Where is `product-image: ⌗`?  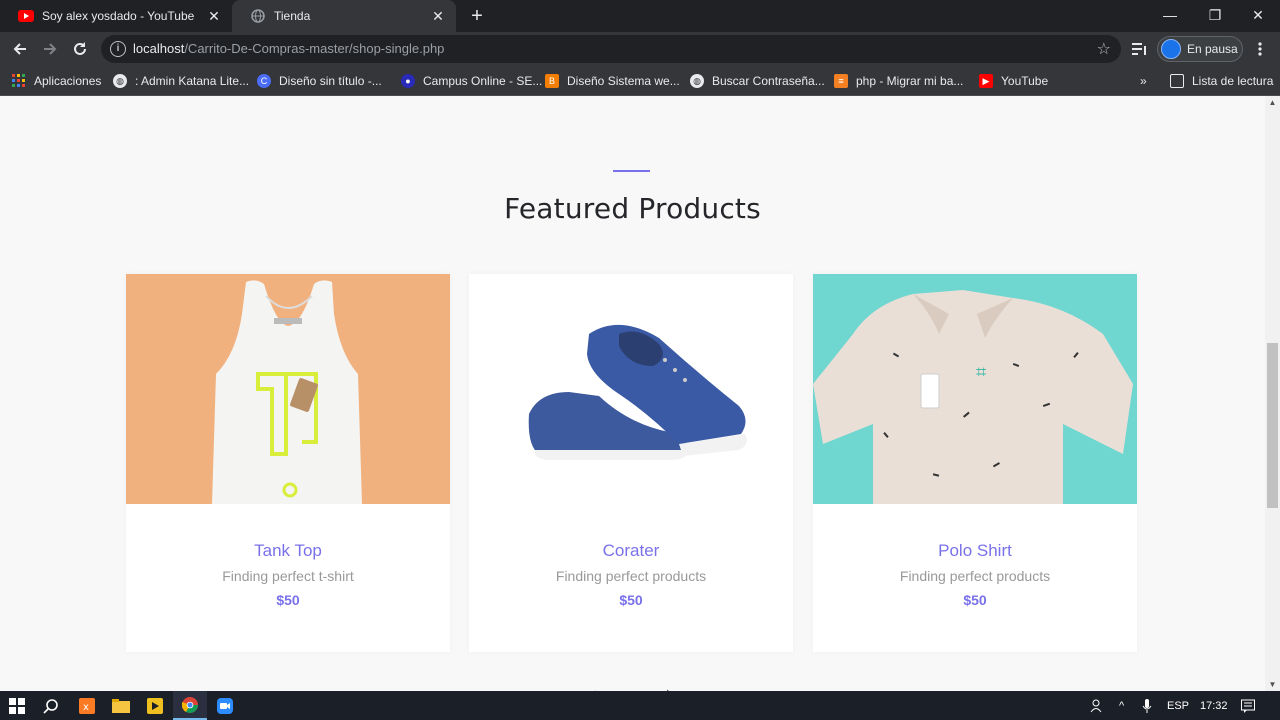
product-image: ⌗ is located at coordinates (975, 389).